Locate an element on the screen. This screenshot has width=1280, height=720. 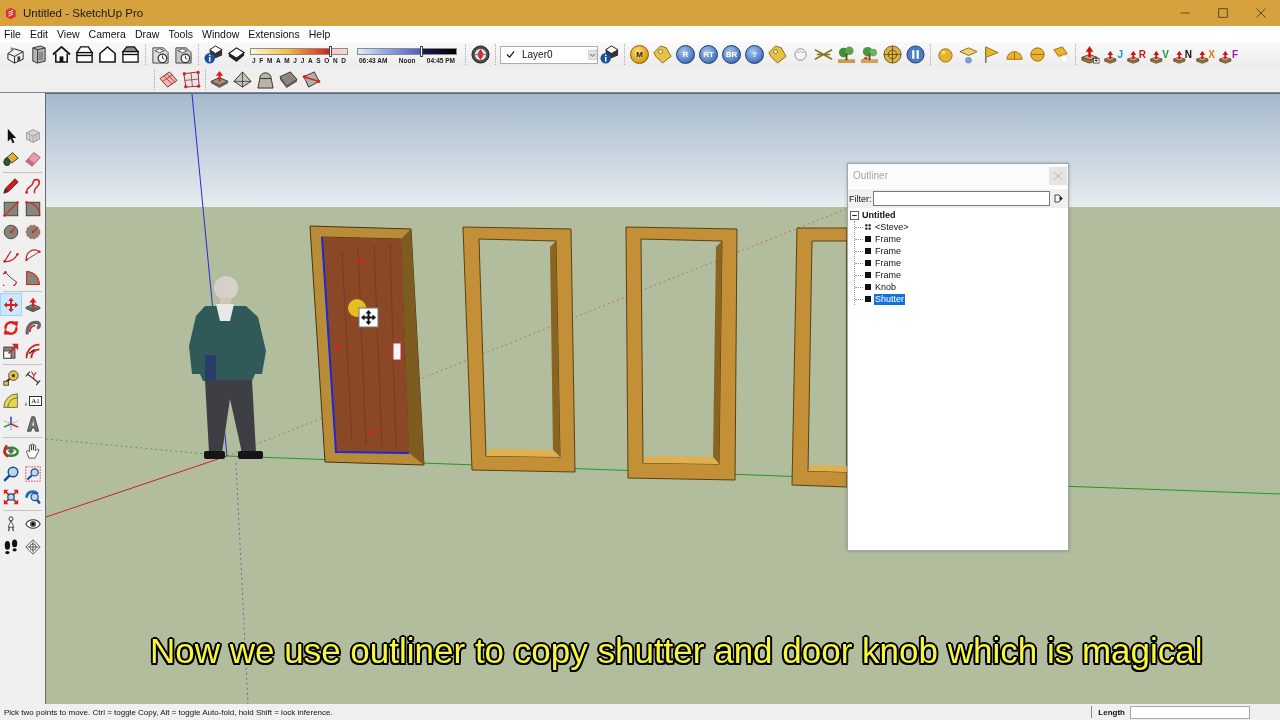
move-cursor-icon is located at coordinates (368, 317).